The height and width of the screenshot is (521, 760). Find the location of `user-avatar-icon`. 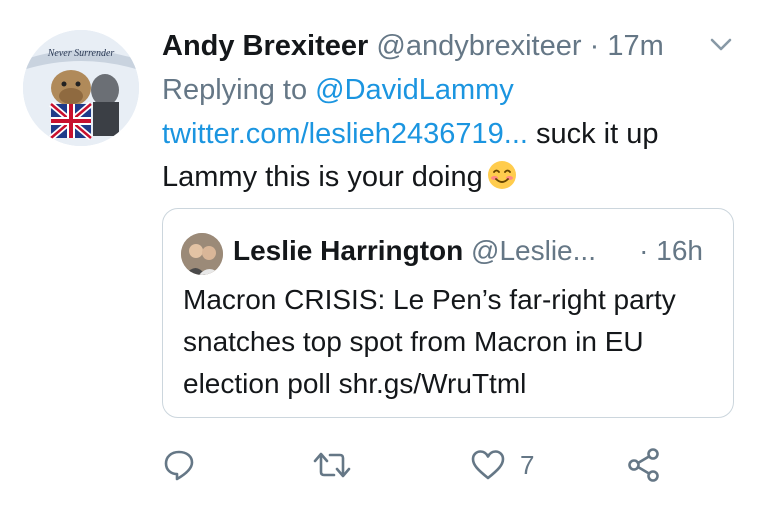

user-avatar-icon is located at coordinates (202, 254).